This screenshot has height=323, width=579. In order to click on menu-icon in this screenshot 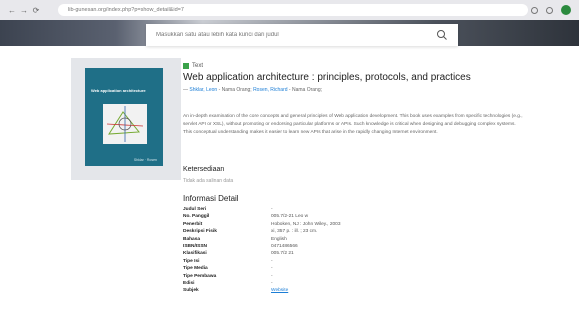, I will do `click(549, 10)`.